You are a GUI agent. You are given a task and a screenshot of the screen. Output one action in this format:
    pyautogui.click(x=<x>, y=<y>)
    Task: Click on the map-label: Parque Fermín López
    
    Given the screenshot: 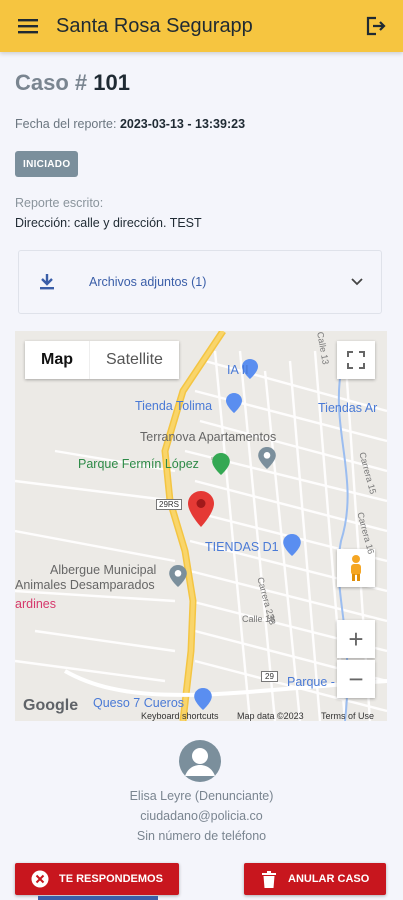 What is the action you would take?
    pyautogui.click(x=138, y=464)
    